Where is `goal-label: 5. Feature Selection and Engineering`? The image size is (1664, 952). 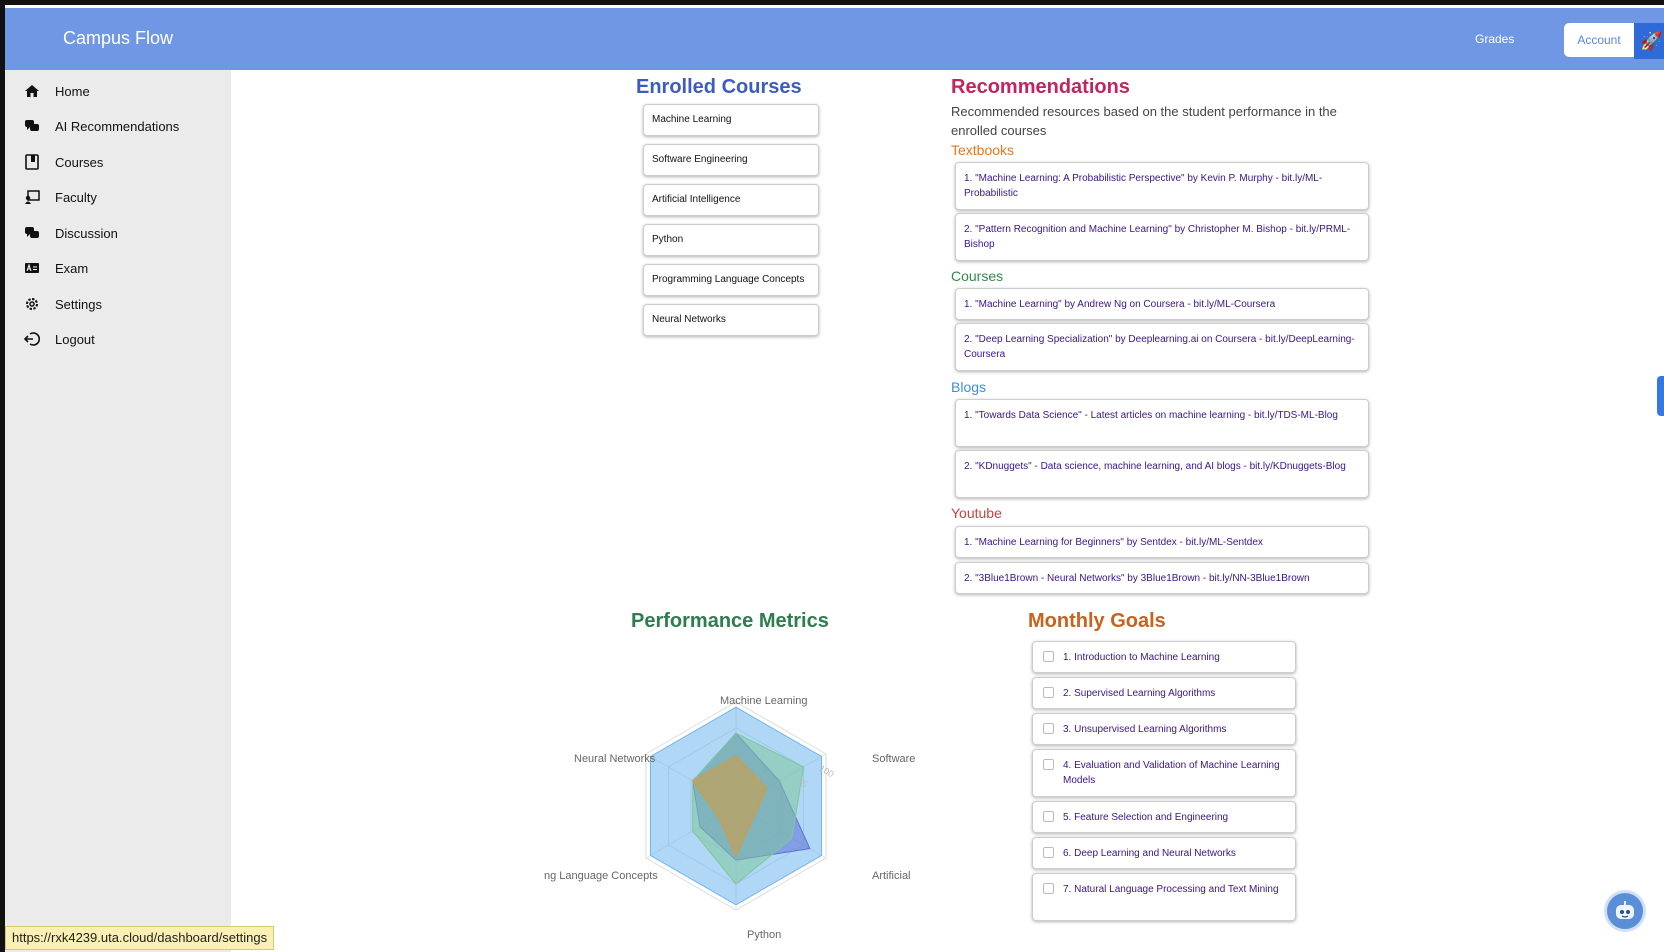
goal-label: 5. Feature Selection and Engineering is located at coordinates (1146, 817).